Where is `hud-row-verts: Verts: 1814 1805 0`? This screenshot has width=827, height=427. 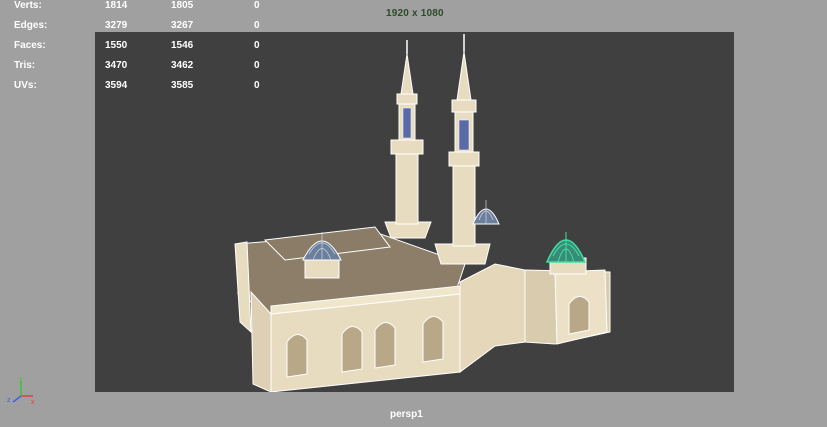 hud-row-verts: Verts: 1814 1805 0 is located at coordinates (135, 7).